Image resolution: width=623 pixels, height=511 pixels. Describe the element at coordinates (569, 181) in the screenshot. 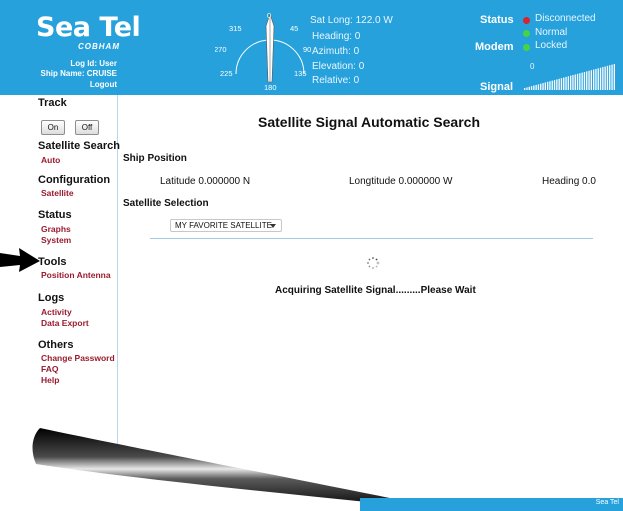

I see `heading-value: Heading 0.0` at that location.